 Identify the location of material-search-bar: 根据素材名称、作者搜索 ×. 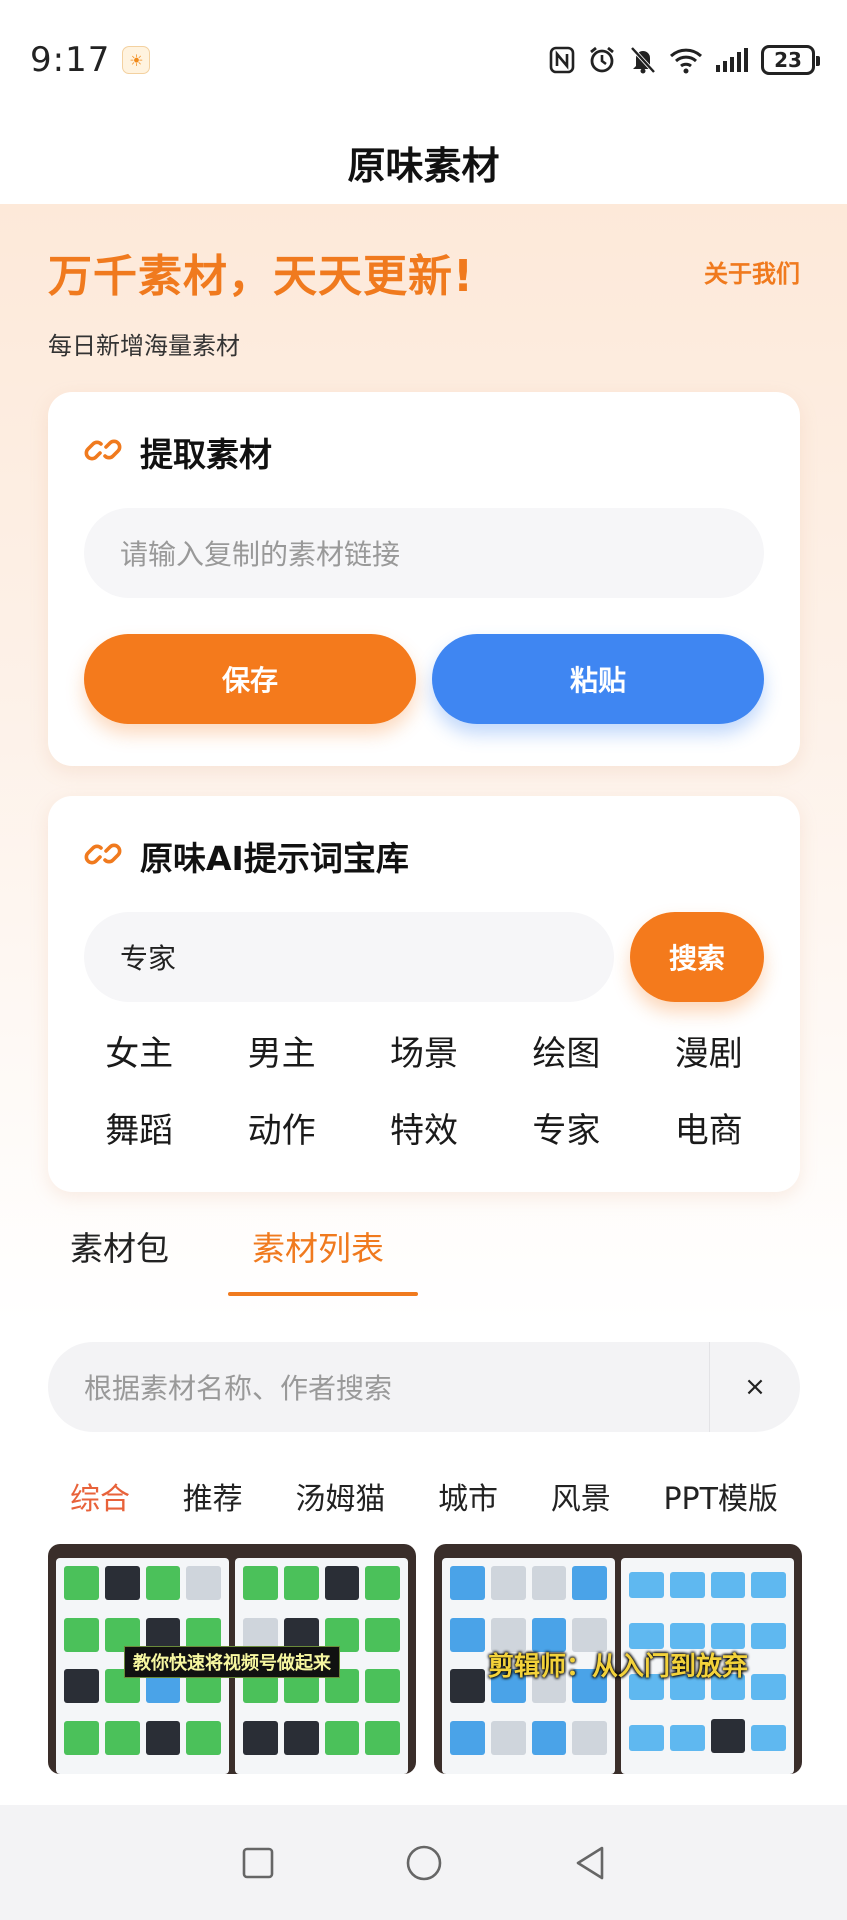
(424, 1387).